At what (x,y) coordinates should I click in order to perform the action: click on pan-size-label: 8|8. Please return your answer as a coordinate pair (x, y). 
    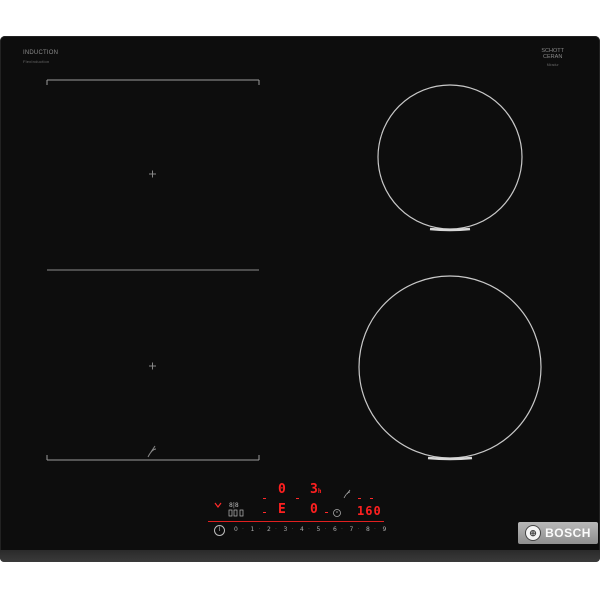
    Looking at the image, I should click on (234, 505).